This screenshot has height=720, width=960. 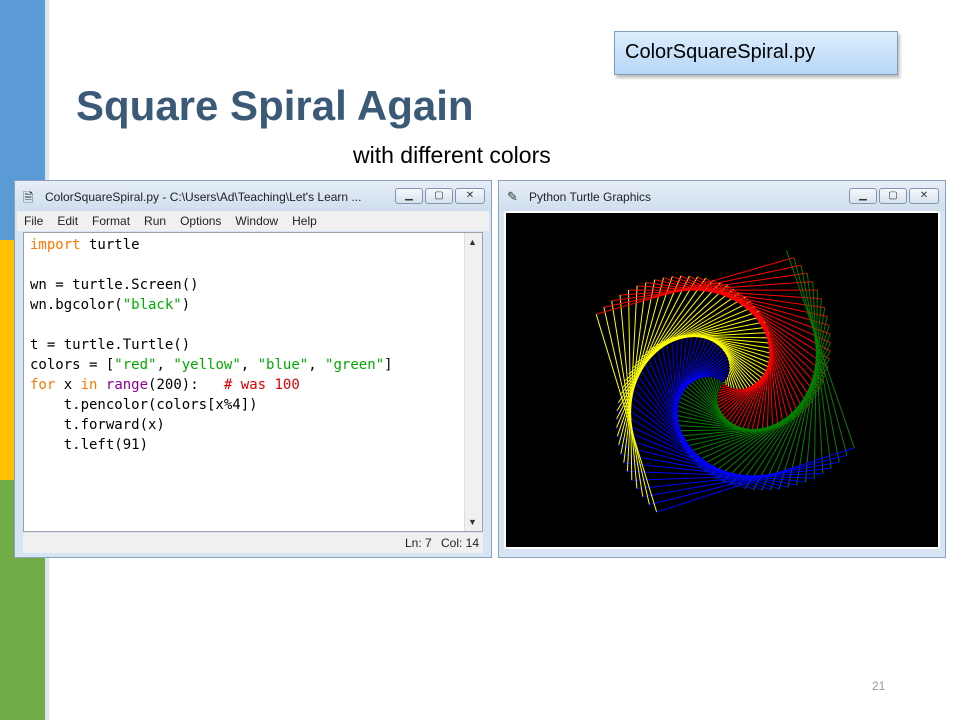 I want to click on menu-edit: Edit, so click(x=67, y=221).